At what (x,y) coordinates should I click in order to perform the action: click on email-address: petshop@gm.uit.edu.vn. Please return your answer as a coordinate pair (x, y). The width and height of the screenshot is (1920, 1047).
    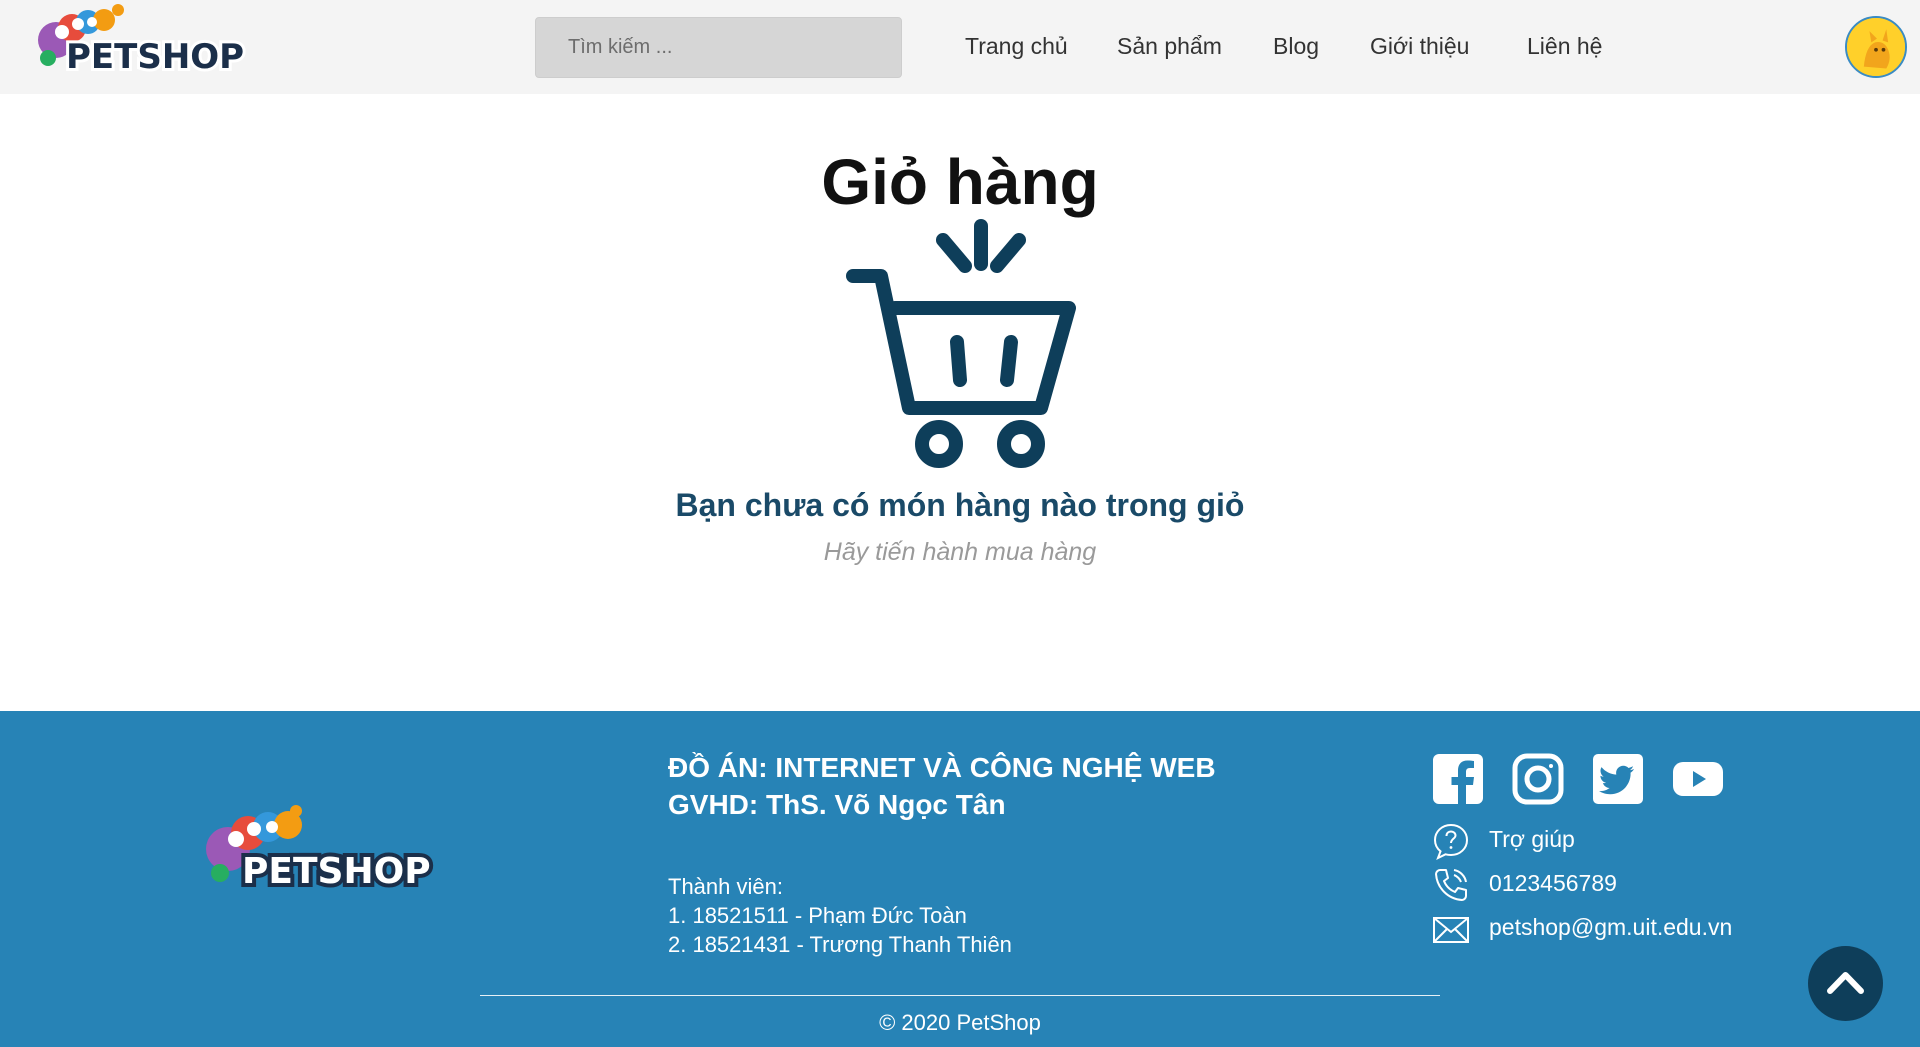
    Looking at the image, I should click on (1611, 927).